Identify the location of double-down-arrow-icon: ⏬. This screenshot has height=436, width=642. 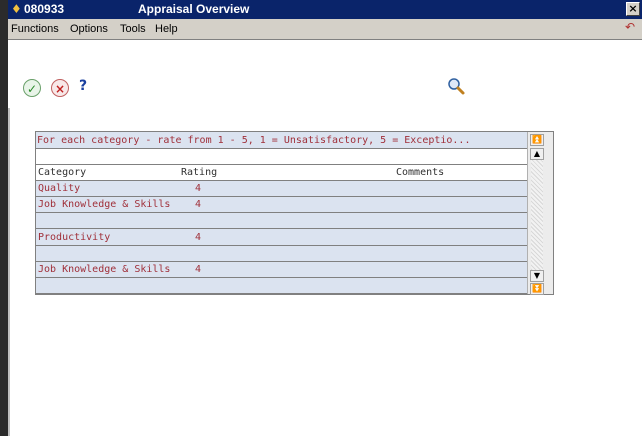
(537, 288).